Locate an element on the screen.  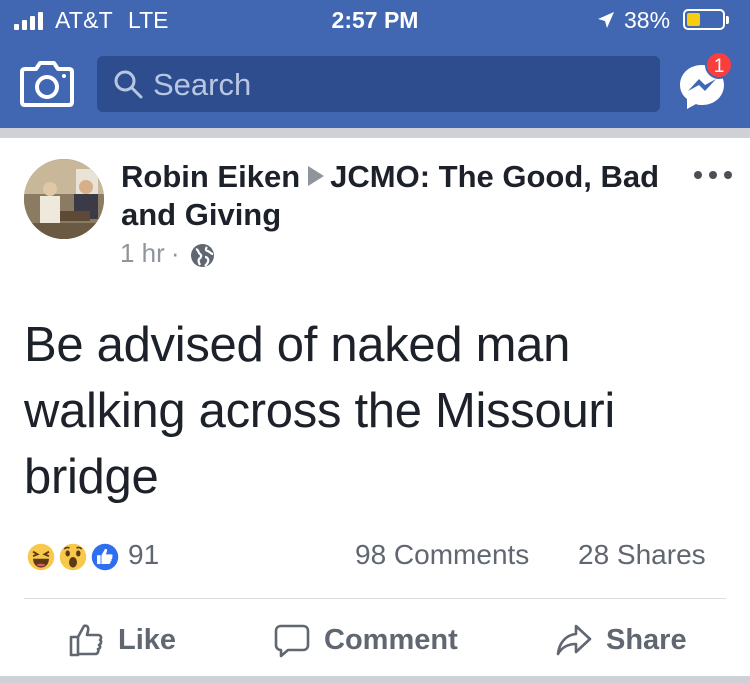
battery-icon is located at coordinates (706, 19).